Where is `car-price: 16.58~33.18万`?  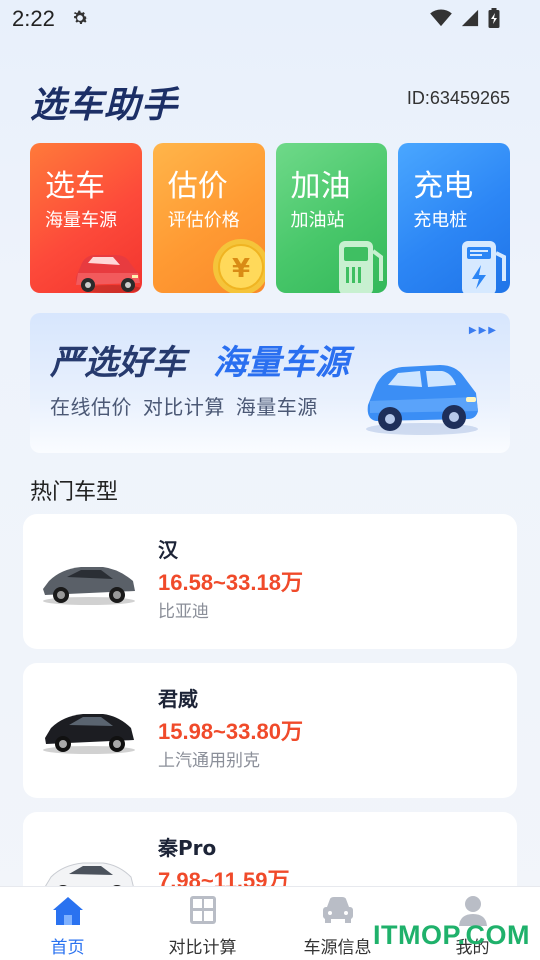
car-price: 16.58~33.18万 is located at coordinates (230, 582).